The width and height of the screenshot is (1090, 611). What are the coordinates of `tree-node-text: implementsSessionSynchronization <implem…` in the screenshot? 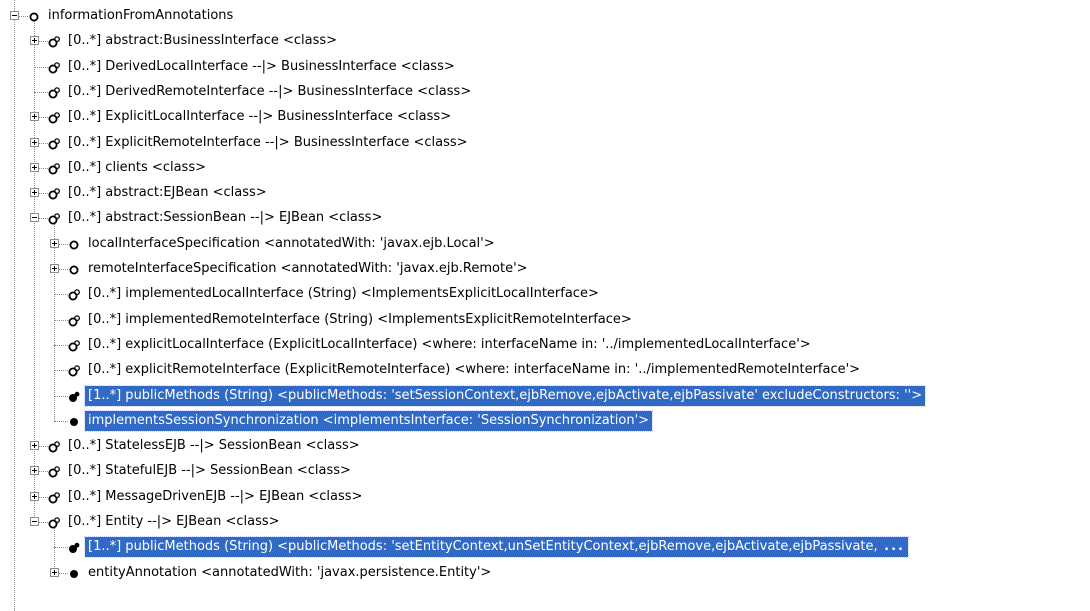 It's located at (369, 420).